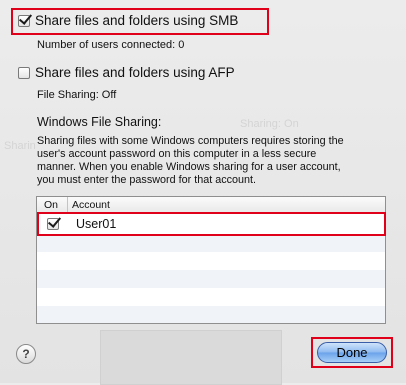 The image size is (406, 385). I want to click on smb-label: Share files and folders using SMB, so click(137, 20).